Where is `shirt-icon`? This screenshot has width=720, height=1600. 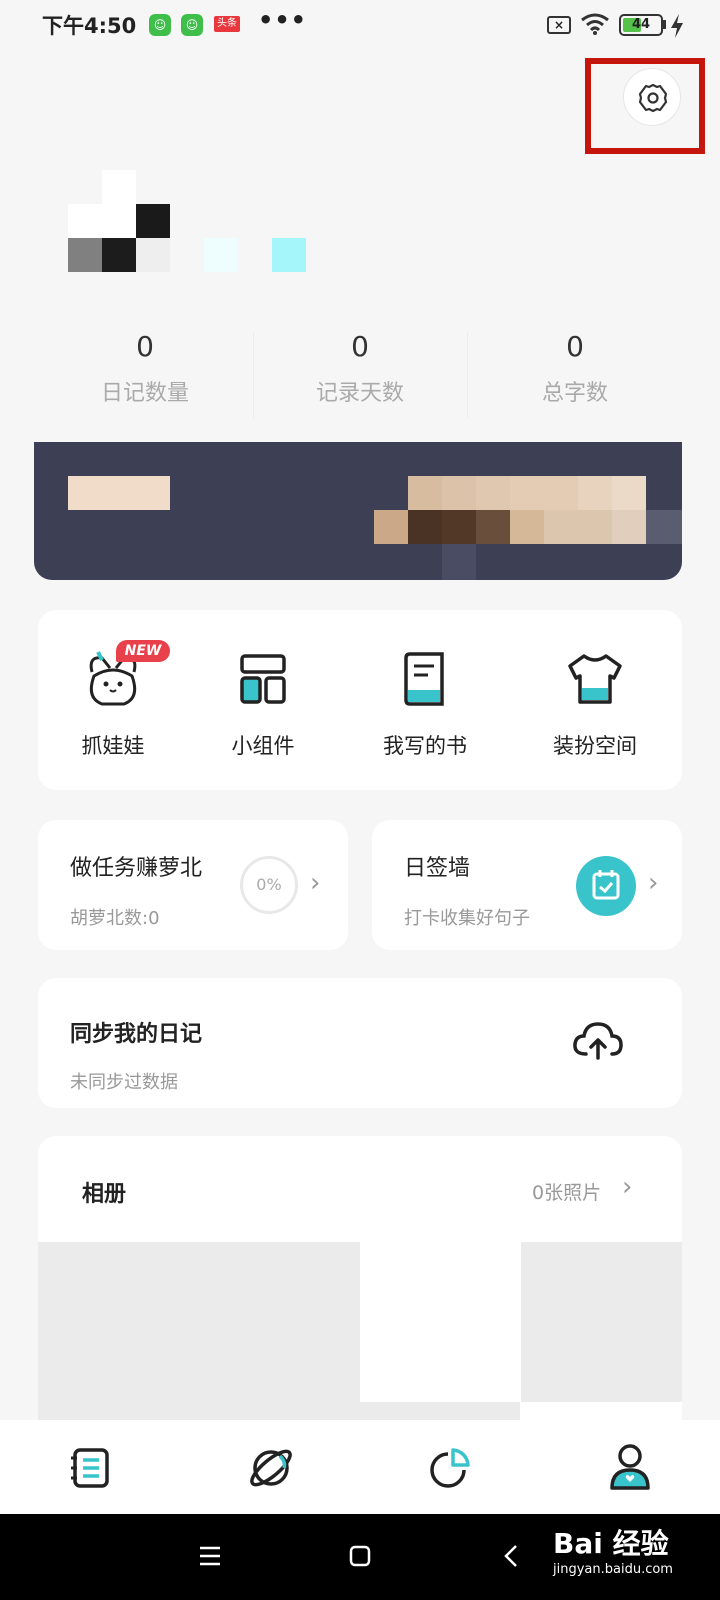
shirt-icon is located at coordinates (595, 679).